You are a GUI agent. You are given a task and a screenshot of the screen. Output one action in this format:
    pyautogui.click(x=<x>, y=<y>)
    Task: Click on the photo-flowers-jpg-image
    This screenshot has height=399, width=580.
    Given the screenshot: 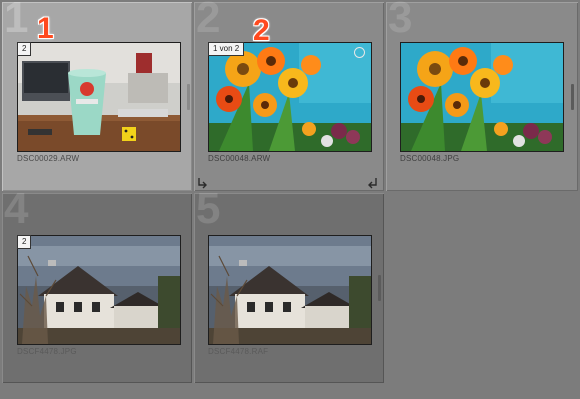 What is the action you would take?
    pyautogui.click(x=482, y=97)
    